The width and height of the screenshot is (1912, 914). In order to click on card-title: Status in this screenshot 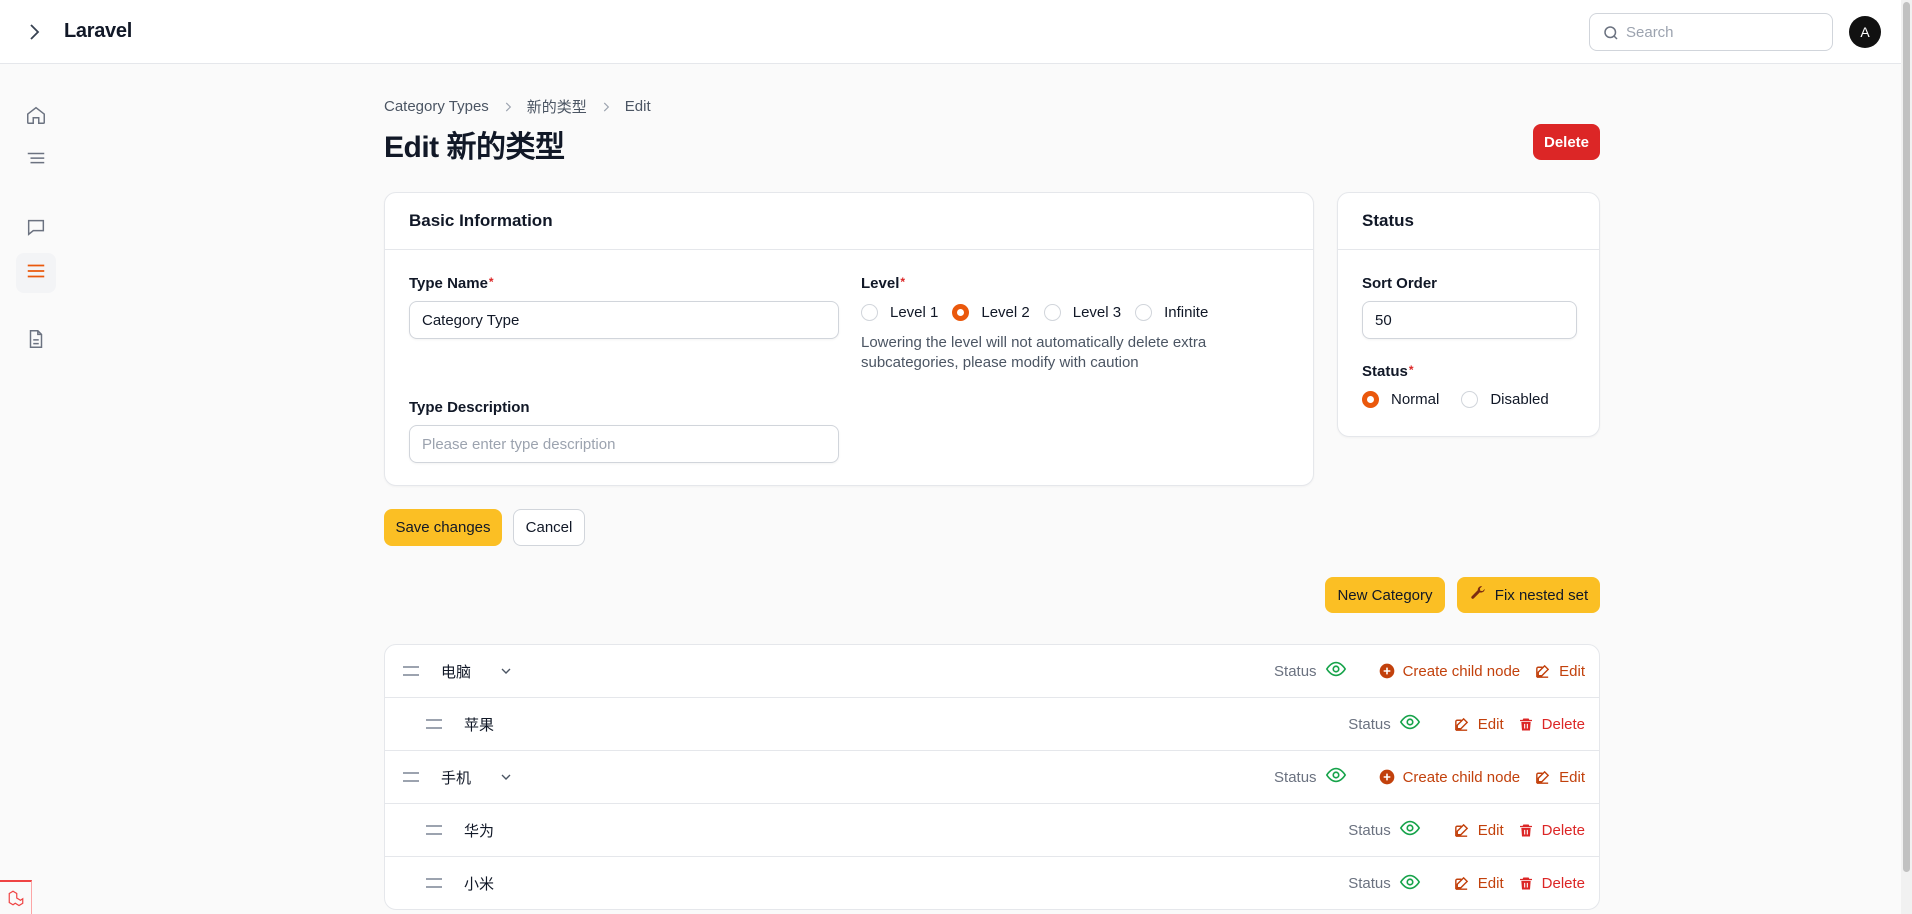, I will do `click(1468, 221)`.